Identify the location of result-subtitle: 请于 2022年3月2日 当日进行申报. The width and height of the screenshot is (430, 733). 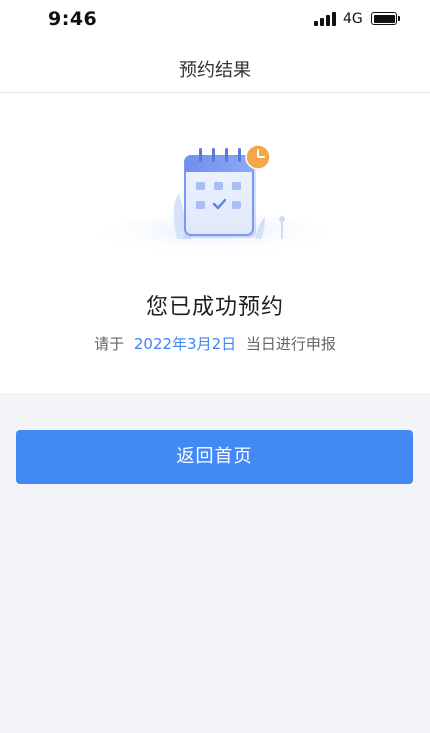
(215, 343).